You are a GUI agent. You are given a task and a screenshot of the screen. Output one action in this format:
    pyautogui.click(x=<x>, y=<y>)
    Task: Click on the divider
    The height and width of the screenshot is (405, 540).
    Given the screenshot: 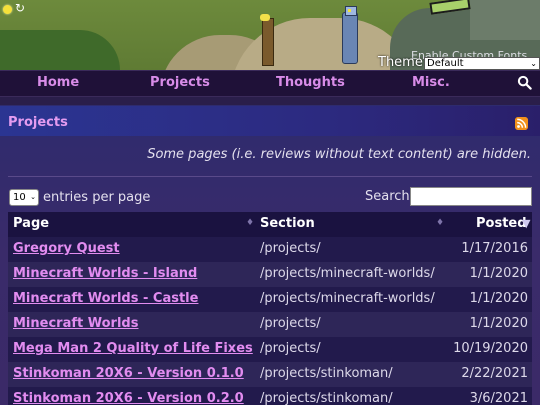 What is the action you would take?
    pyautogui.click(x=270, y=176)
    